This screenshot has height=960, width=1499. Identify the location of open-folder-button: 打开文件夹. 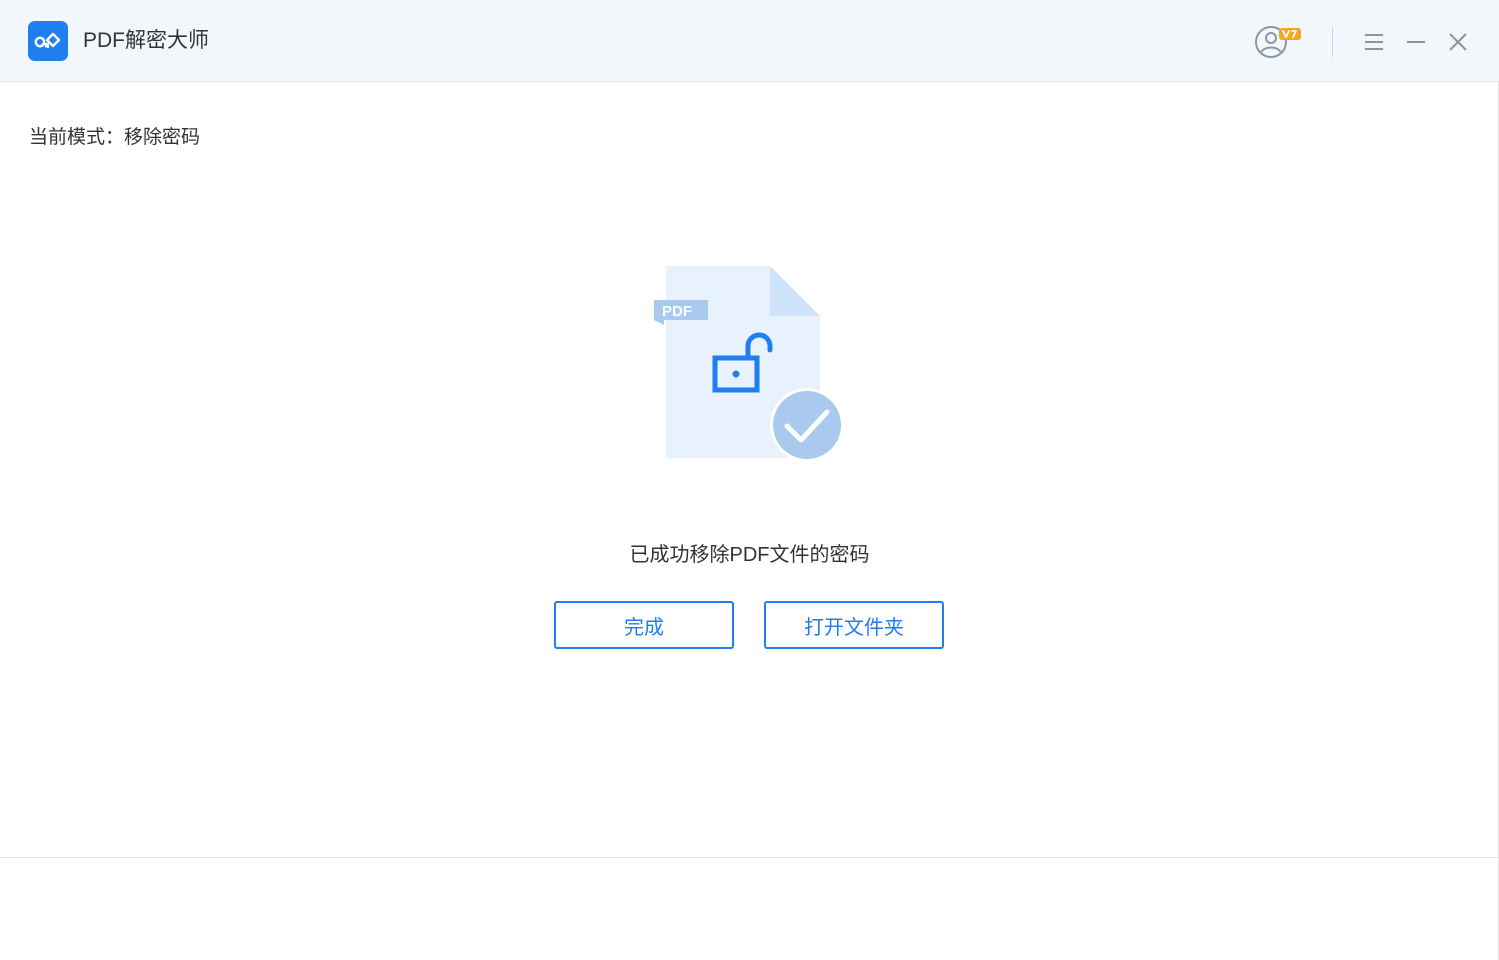
(854, 625).